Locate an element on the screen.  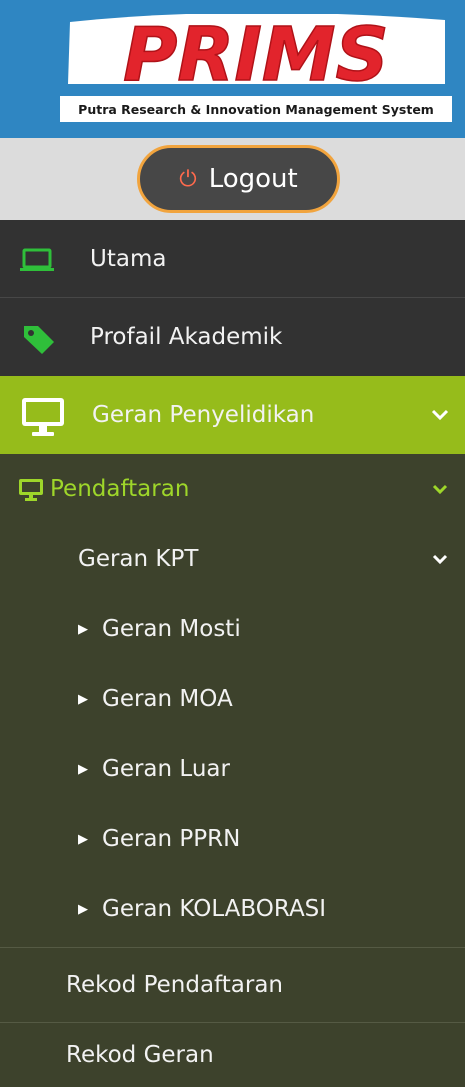
submenu-label: Geran Mosti is located at coordinates (171, 629).